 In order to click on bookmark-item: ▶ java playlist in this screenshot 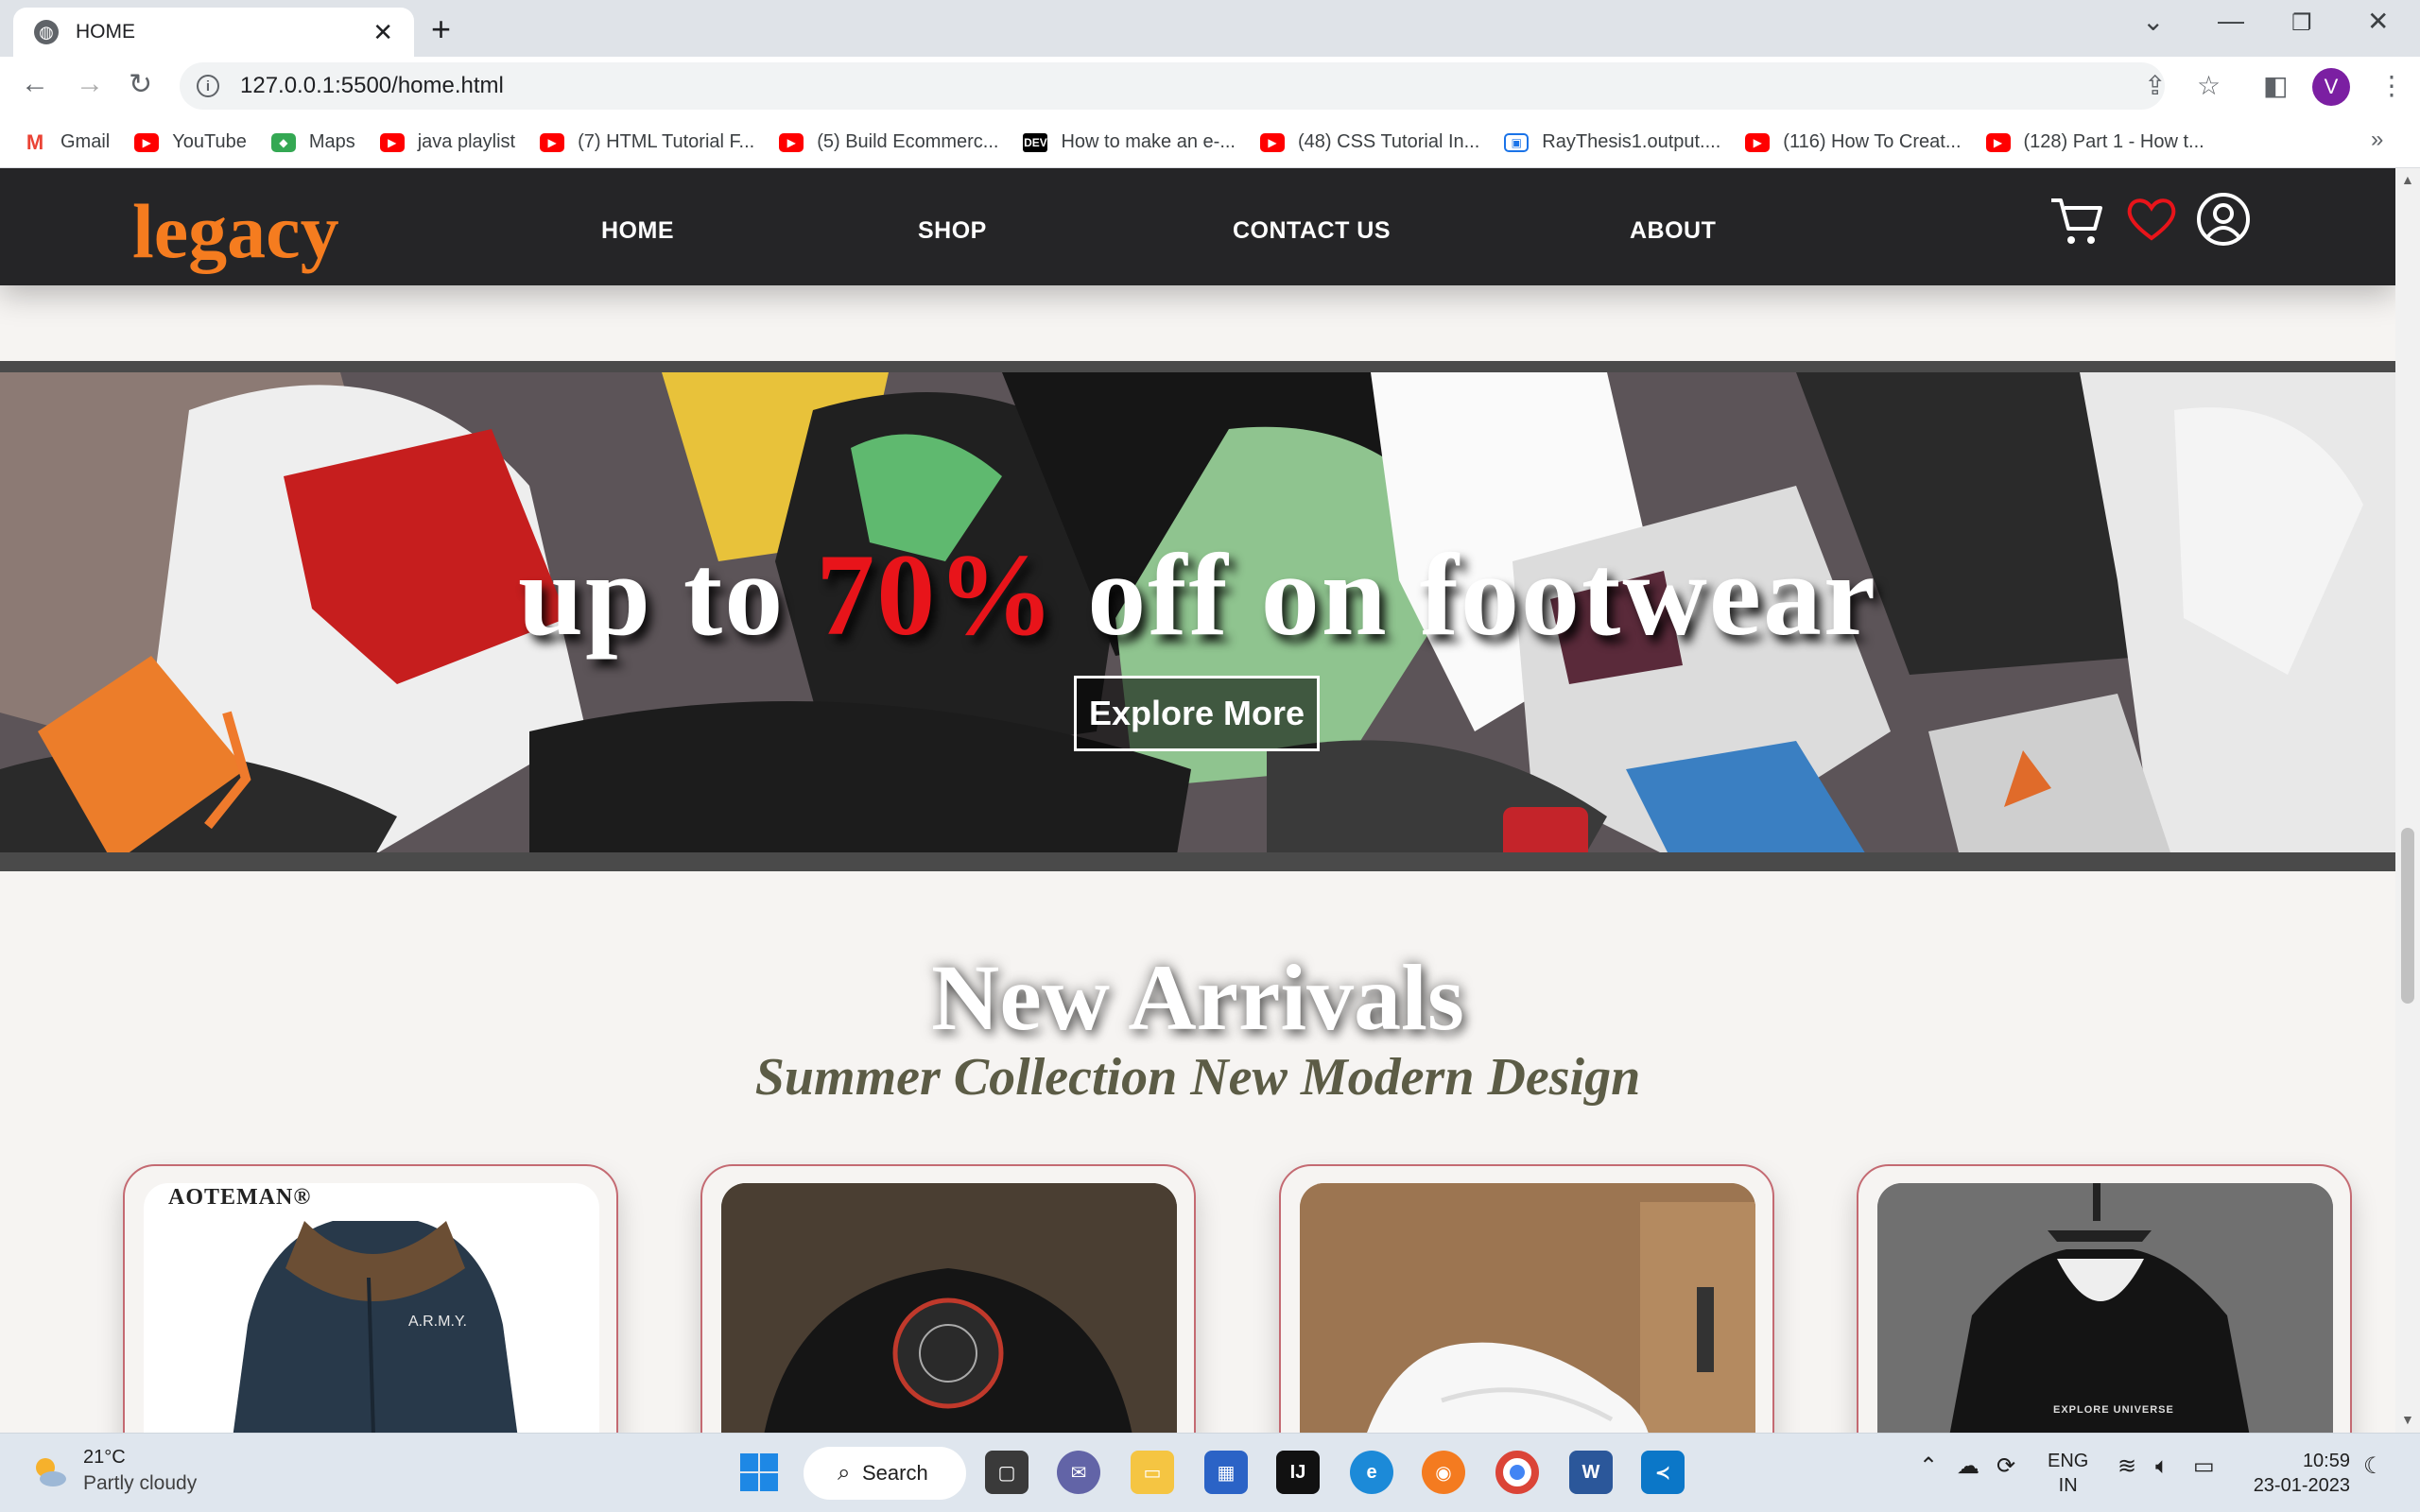, I will do `click(447, 142)`.